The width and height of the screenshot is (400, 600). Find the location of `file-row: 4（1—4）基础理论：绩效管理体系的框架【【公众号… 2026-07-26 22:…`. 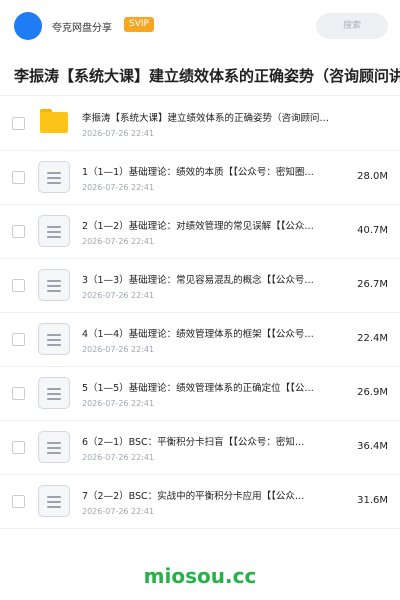

file-row: 4（1—4）基础理论：绩效管理体系的框架【【公众号… 2026-07-26 22:… is located at coordinates (200, 340).